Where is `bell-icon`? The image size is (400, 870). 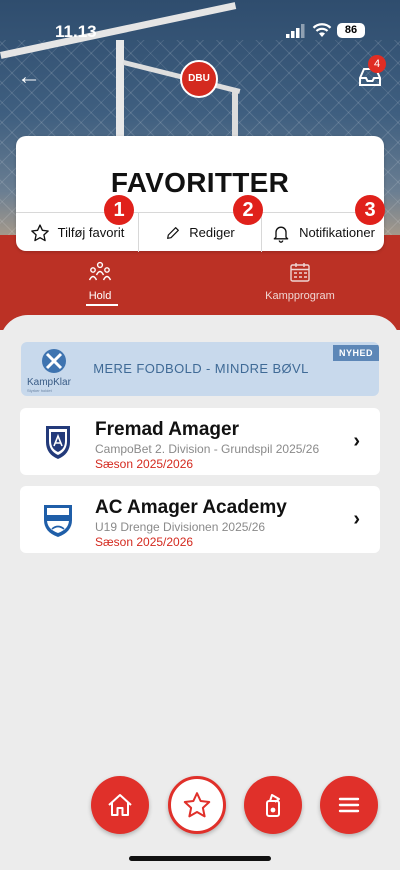
bell-icon is located at coordinates (281, 234).